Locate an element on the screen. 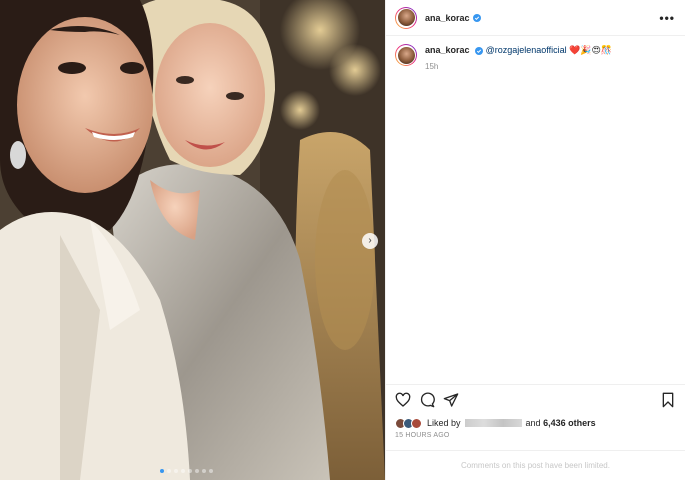 The width and height of the screenshot is (685, 480). carousel-next-button: › is located at coordinates (370, 241).